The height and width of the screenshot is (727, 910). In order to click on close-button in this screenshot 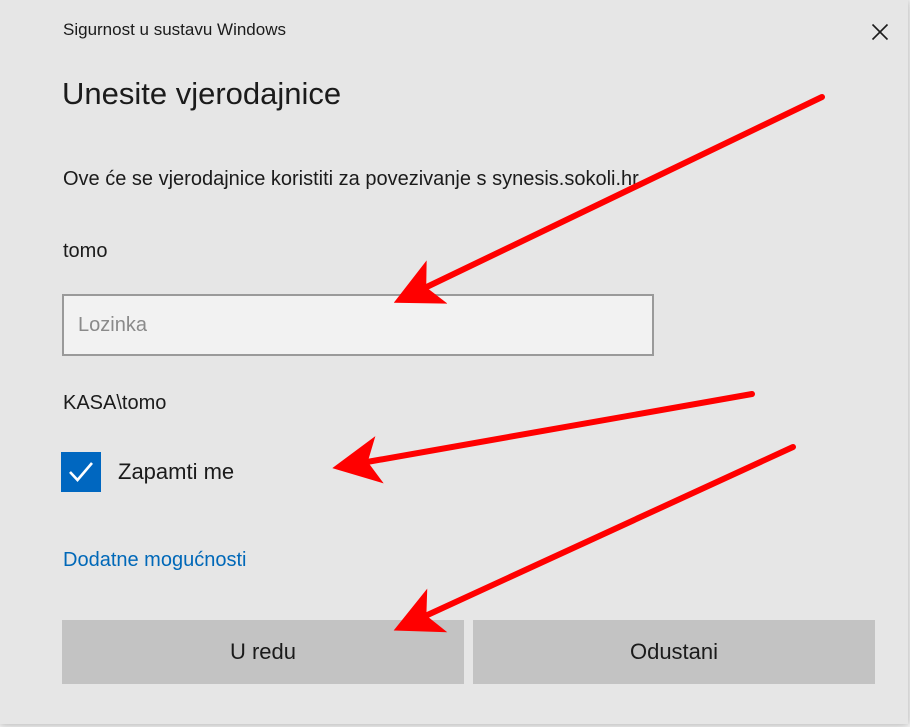, I will do `click(880, 32)`.